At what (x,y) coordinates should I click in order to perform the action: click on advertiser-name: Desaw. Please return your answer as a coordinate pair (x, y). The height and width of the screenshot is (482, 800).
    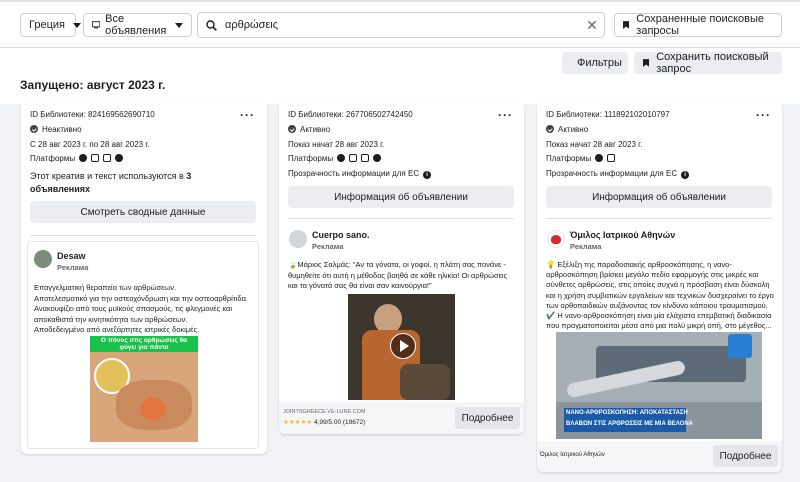
    Looking at the image, I should click on (71, 256).